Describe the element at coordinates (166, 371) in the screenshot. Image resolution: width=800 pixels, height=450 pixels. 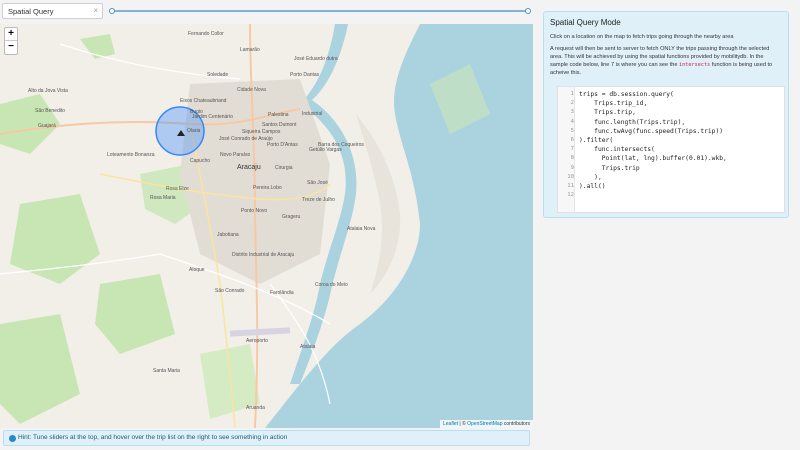
I see `map-label: Santa Maria` at that location.